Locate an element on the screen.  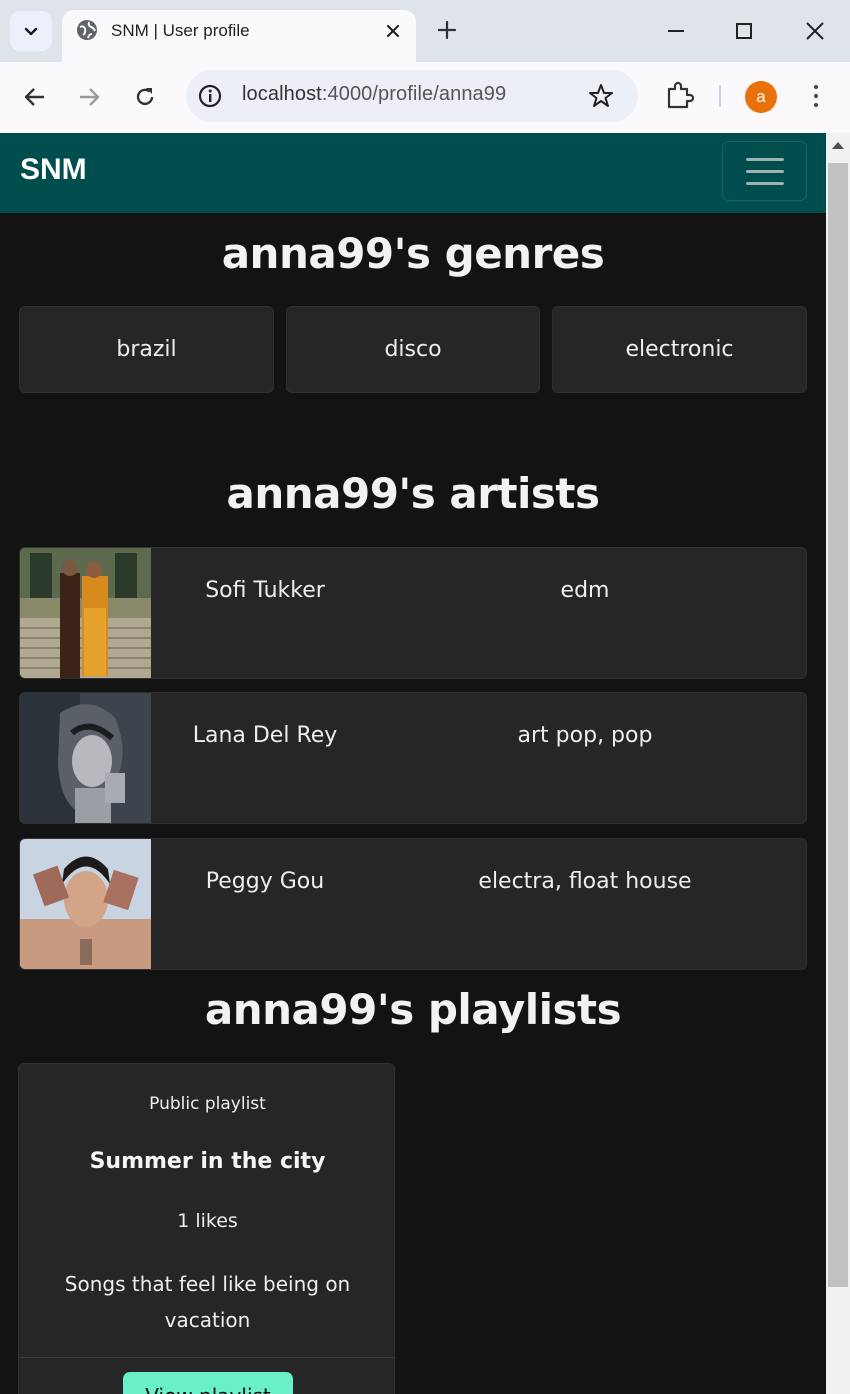
browser-tabstrip: SNM | User profile is located at coordinates (425, 31).